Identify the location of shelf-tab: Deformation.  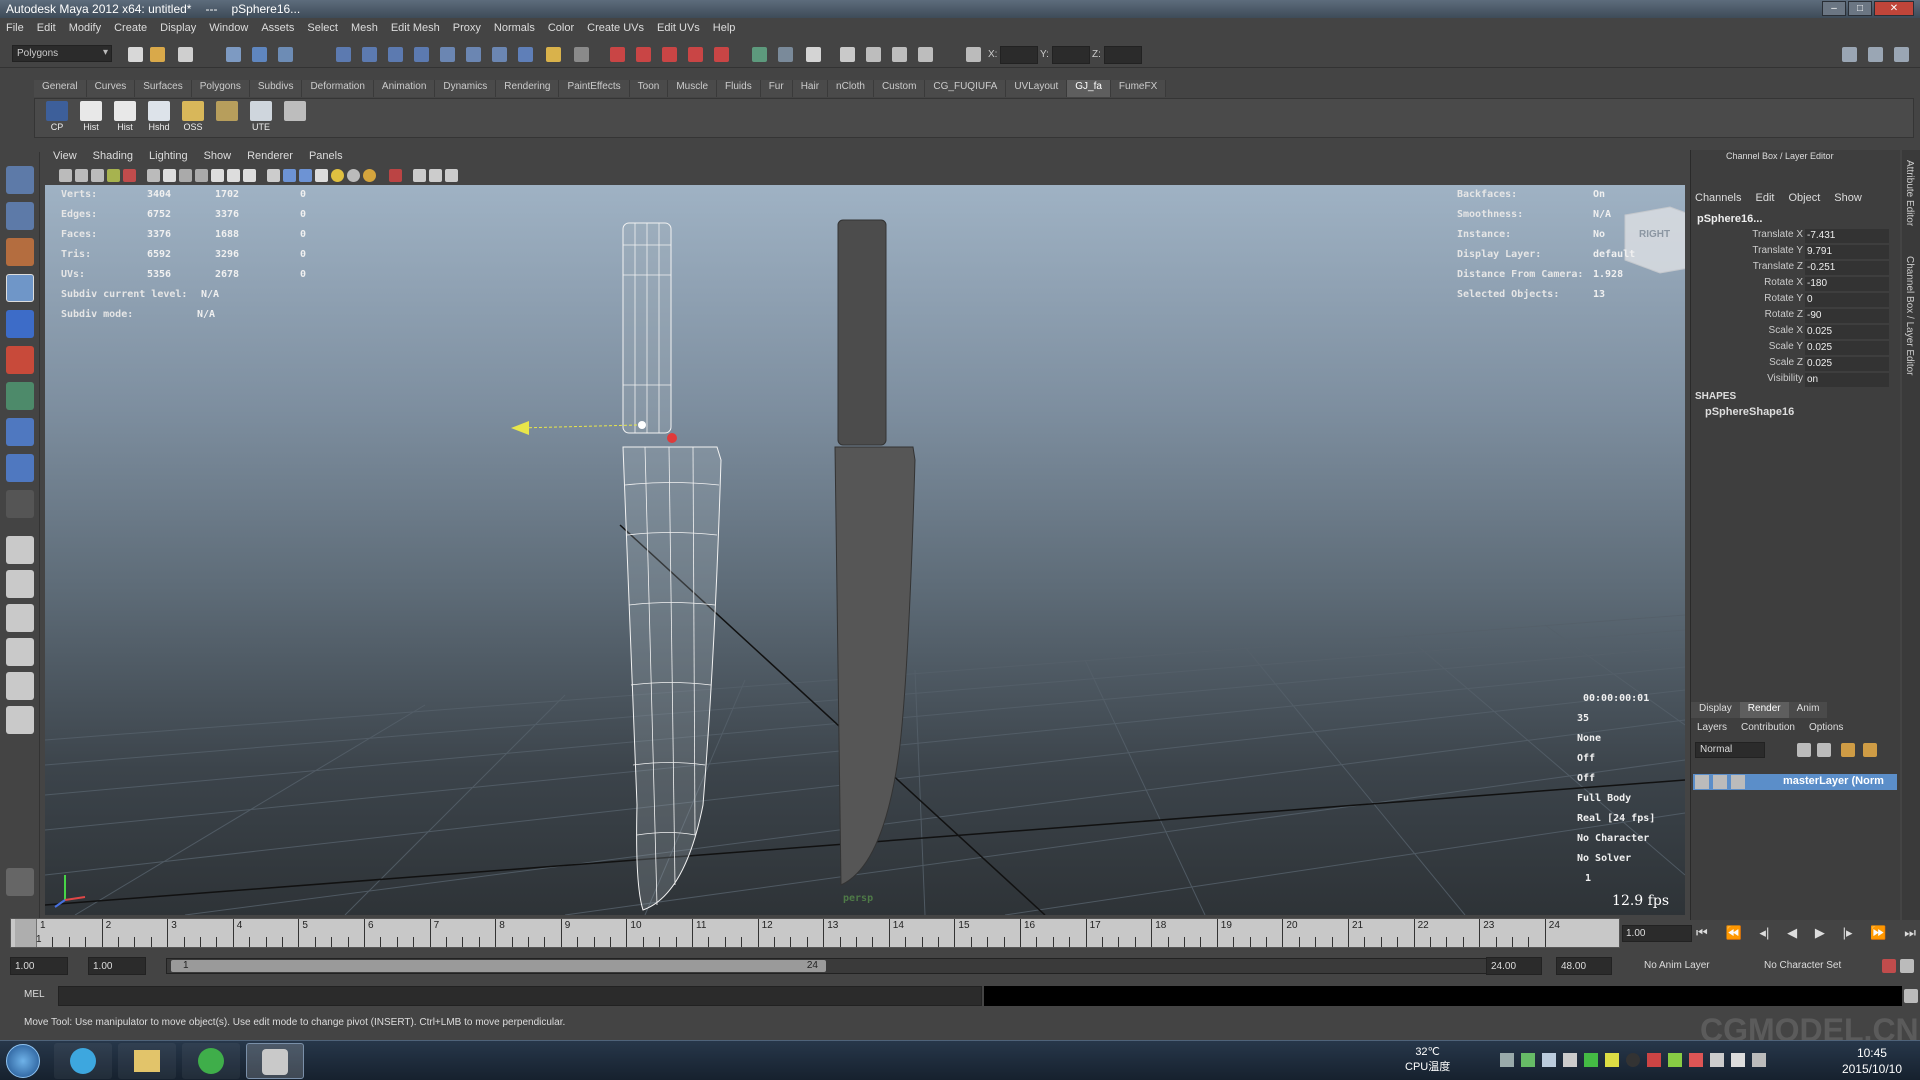
(338, 88).